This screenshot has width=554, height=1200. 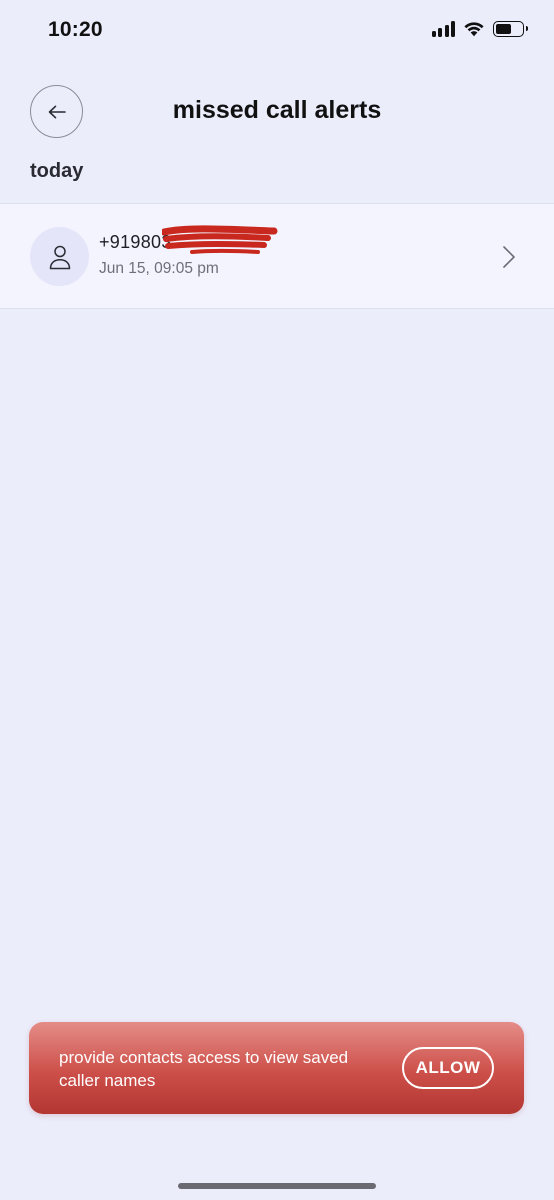 What do you see at coordinates (277, 1186) in the screenshot?
I see `home-indicator` at bounding box center [277, 1186].